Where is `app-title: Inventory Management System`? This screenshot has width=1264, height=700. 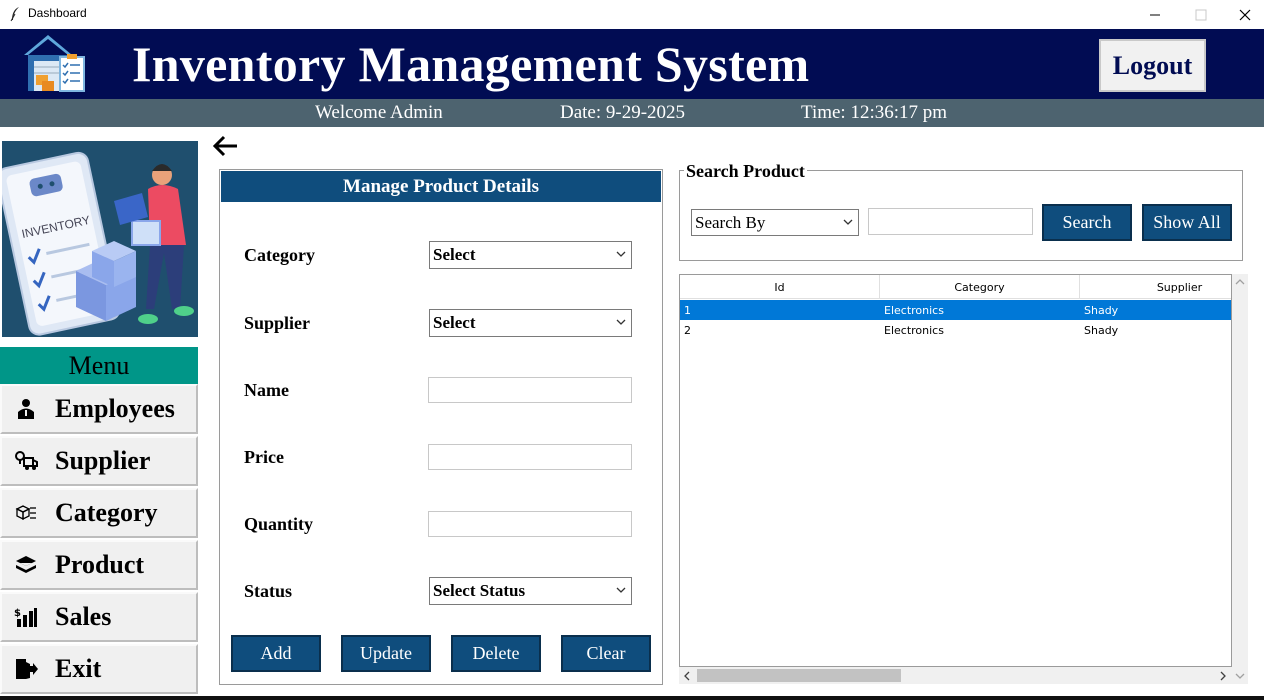
app-title: Inventory Management System is located at coordinates (471, 64).